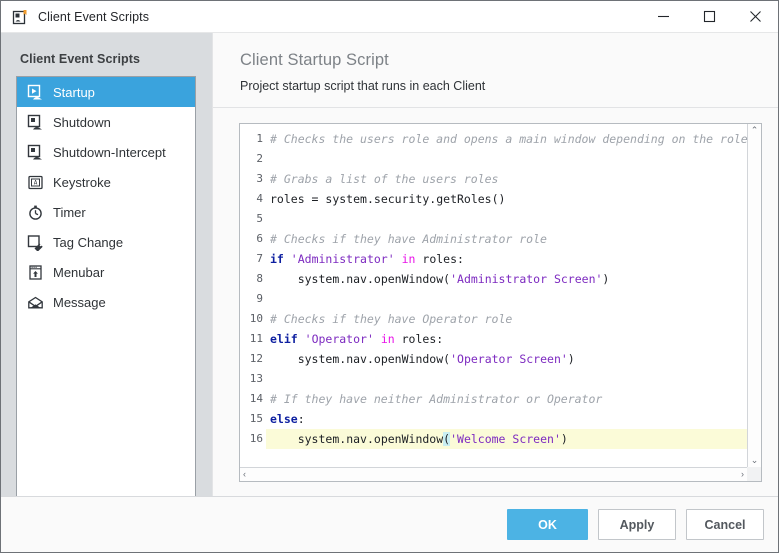 The height and width of the screenshot is (553, 779). What do you see at coordinates (287, 419) in the screenshot?
I see `code-line: else:` at bounding box center [287, 419].